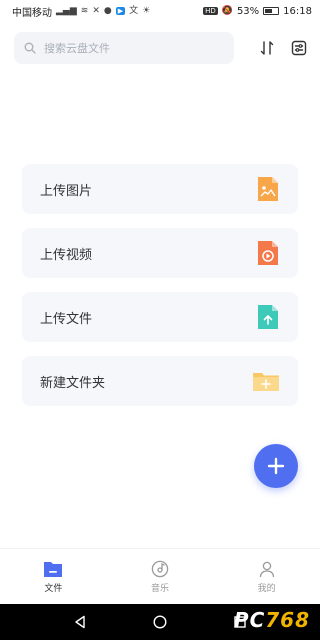  I want to click on carrier-name: 中国移动, so click(32, 13).